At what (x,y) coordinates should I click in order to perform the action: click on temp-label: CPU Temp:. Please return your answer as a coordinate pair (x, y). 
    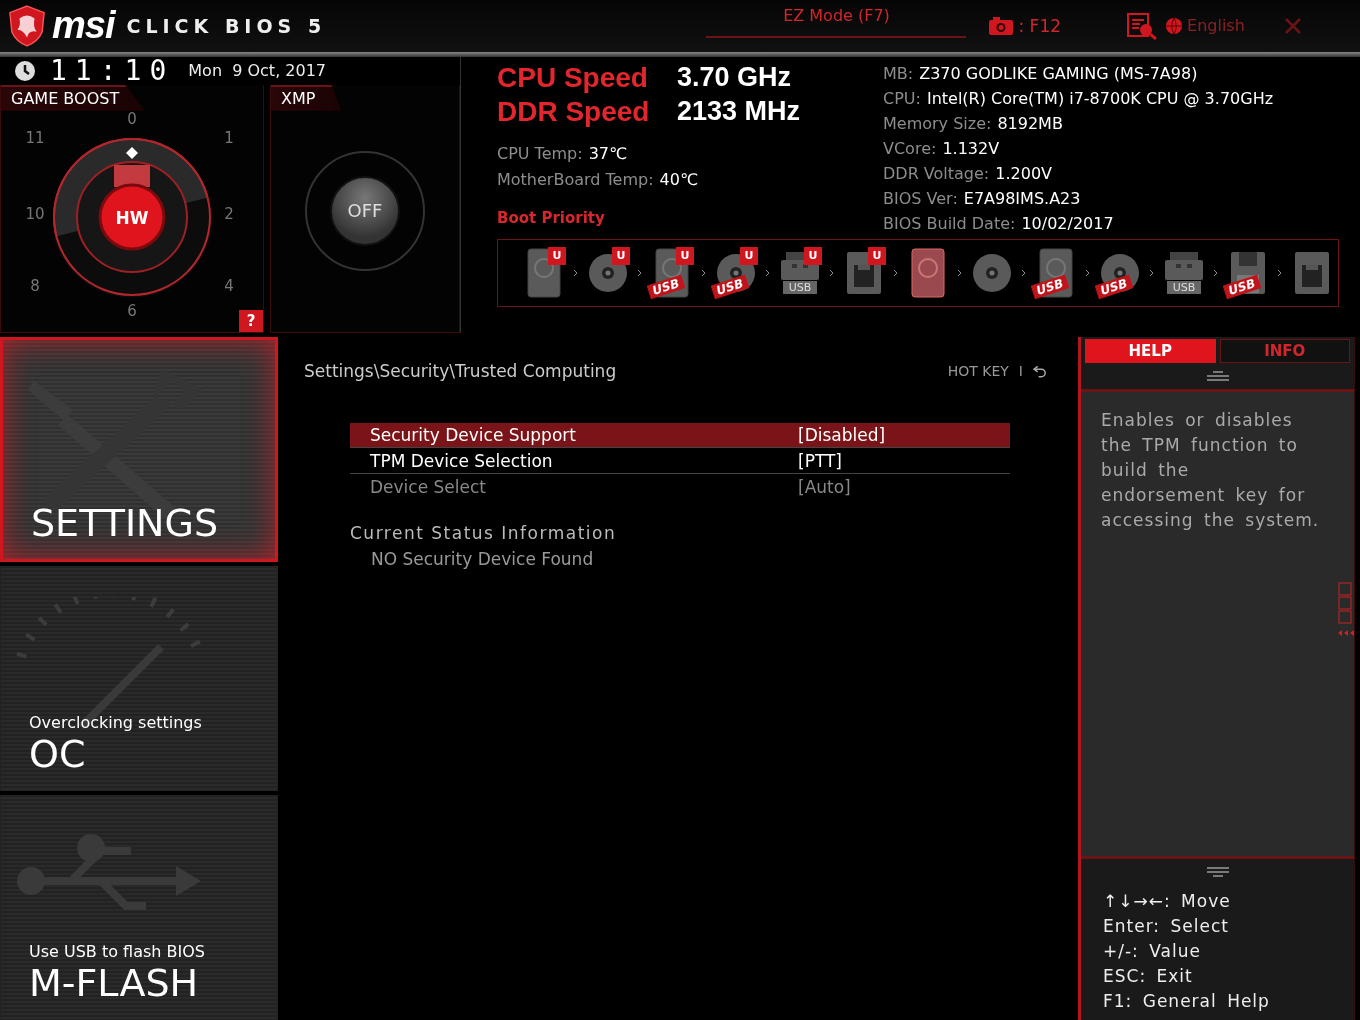
    Looking at the image, I should click on (540, 153).